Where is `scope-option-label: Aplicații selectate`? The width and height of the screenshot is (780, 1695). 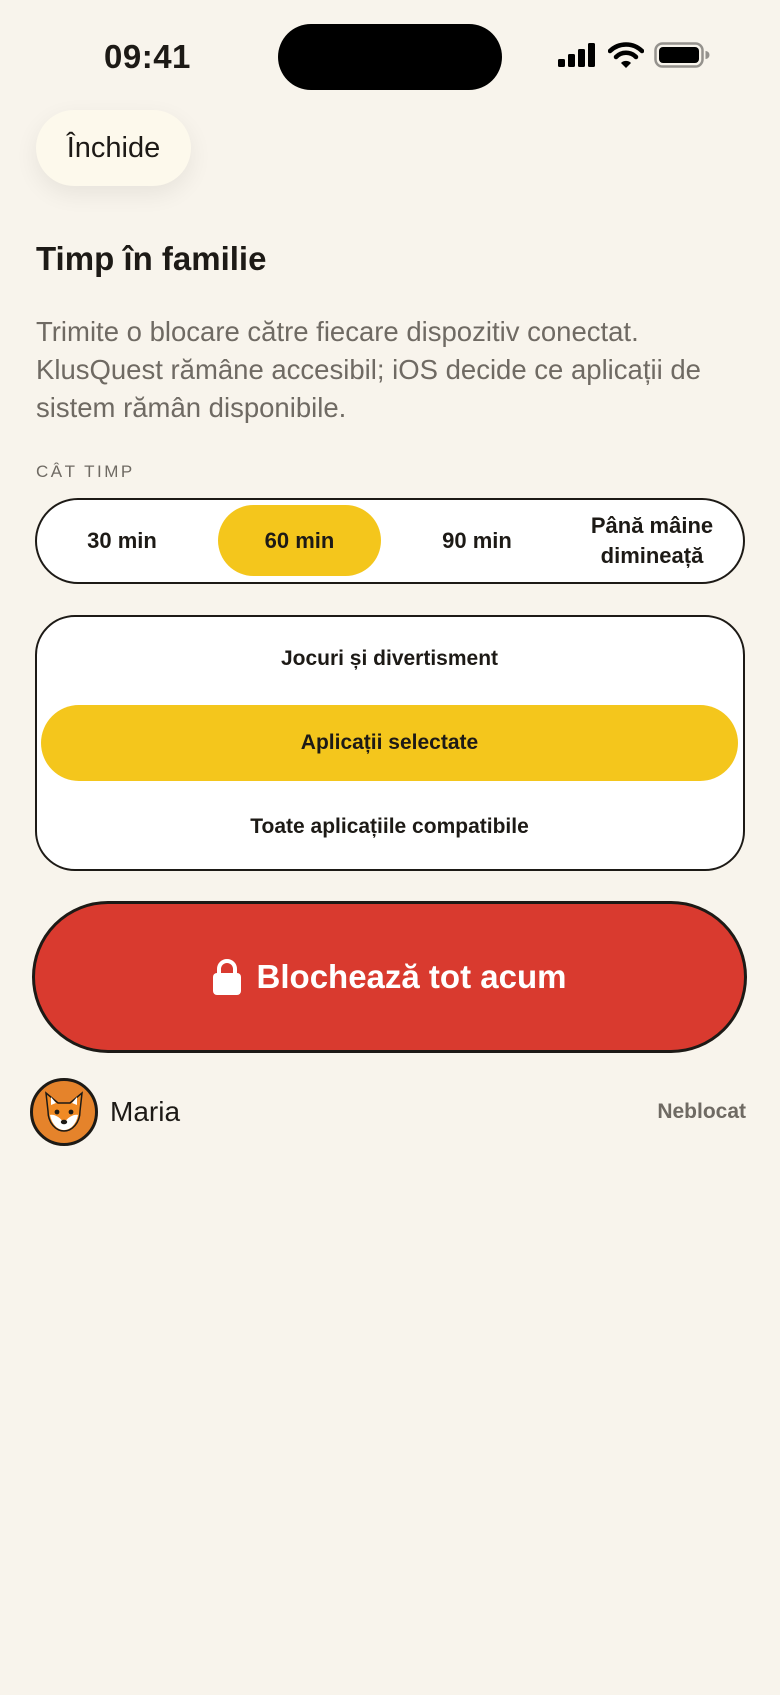 scope-option-label: Aplicații selectate is located at coordinates (389, 742).